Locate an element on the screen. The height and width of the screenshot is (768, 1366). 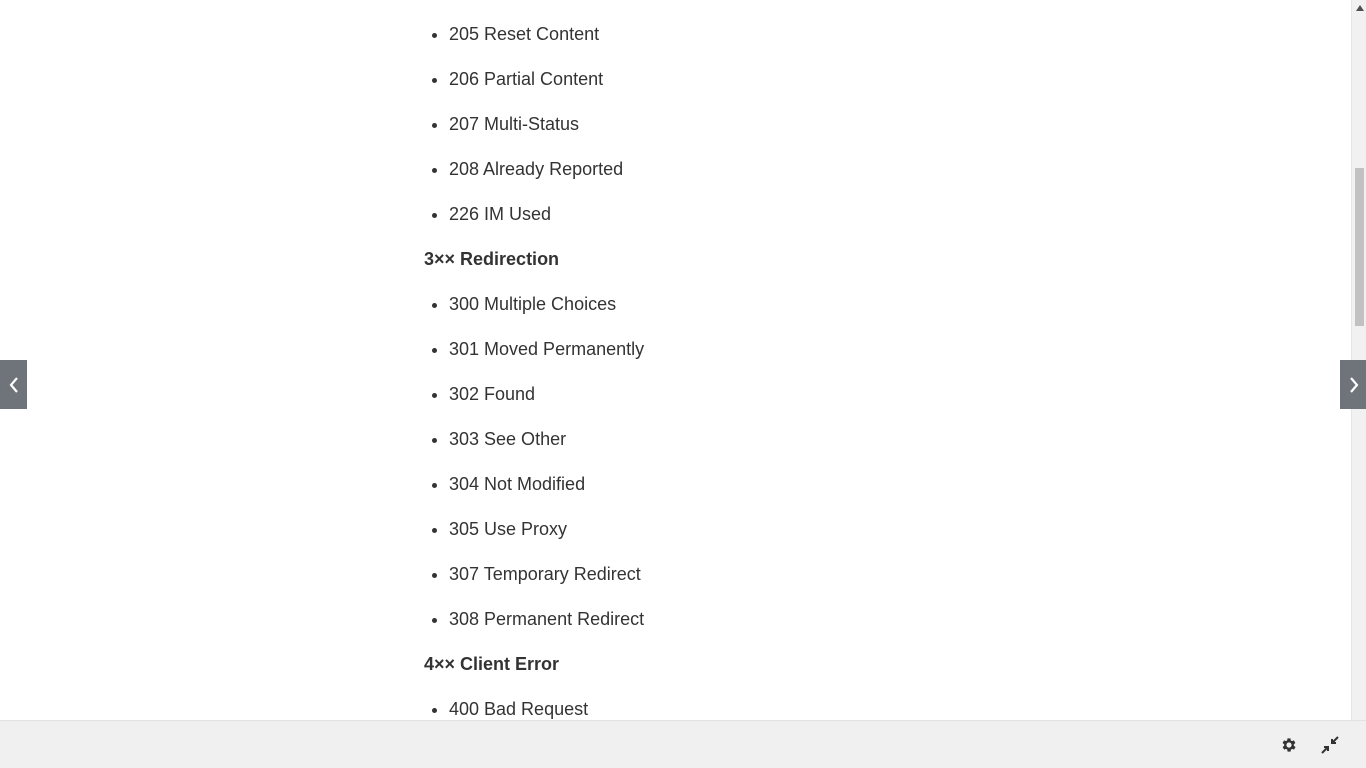
settings-button is located at coordinates (1289, 745).